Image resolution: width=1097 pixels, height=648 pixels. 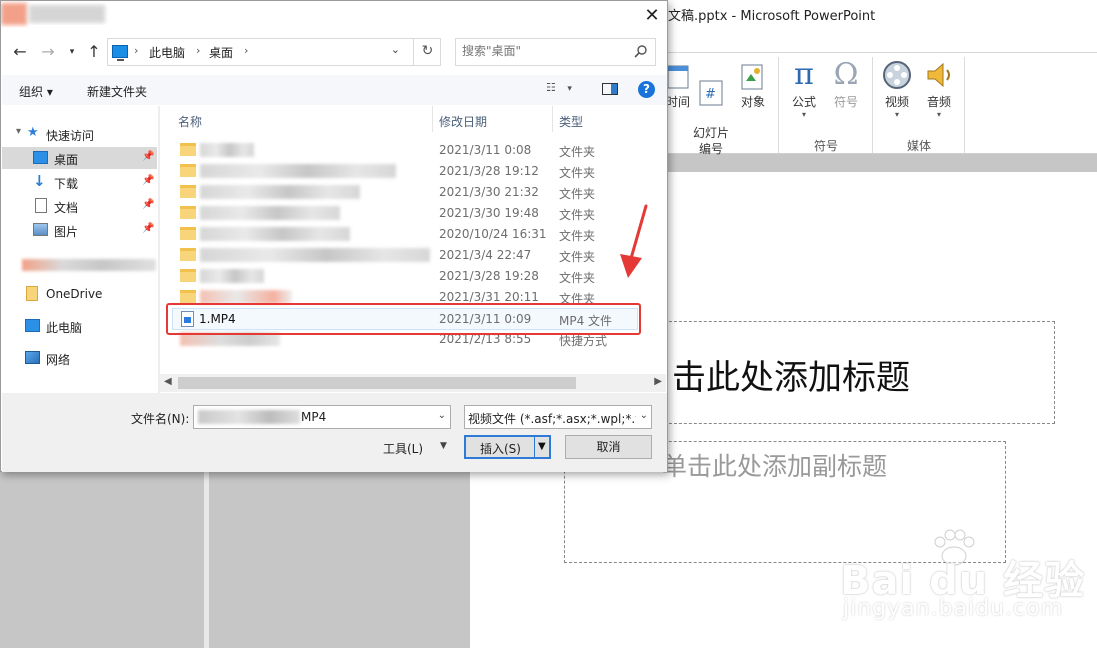 I want to click on insert-button: 插入(S) ▼, so click(x=507, y=447).